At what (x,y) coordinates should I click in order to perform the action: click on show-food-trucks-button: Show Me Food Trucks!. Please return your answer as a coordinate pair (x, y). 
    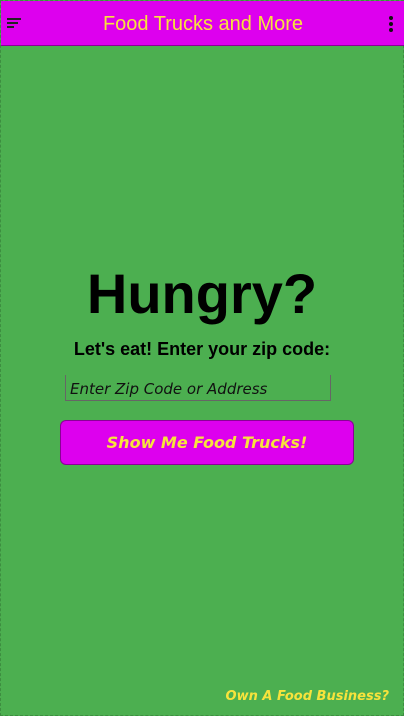
    Looking at the image, I should click on (207, 442).